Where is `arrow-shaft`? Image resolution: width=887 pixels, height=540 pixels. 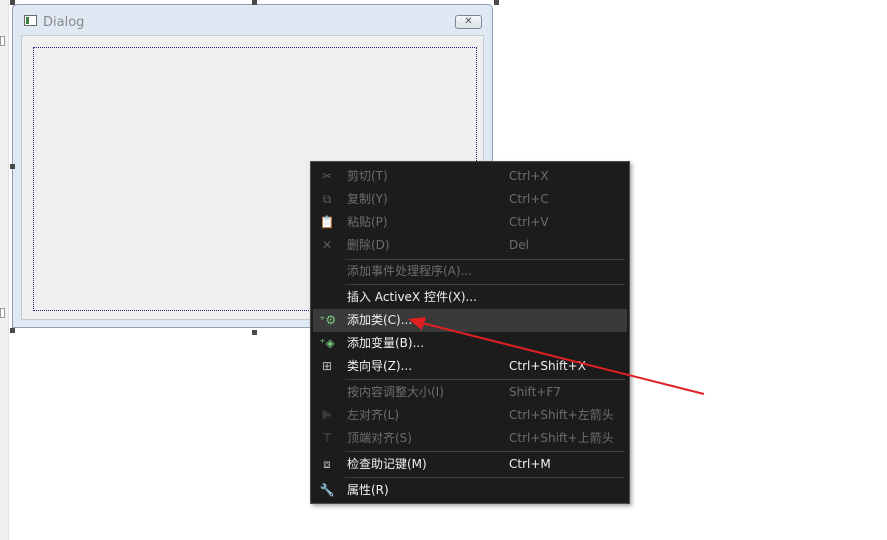
arrow-shaft is located at coordinates (561, 358).